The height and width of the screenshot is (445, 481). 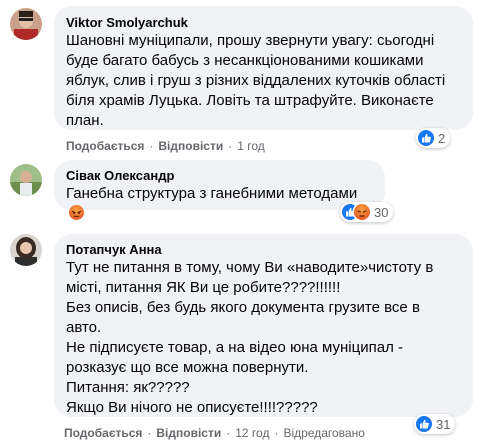 I want to click on comment-timestamp: 1 год, so click(x=251, y=146).